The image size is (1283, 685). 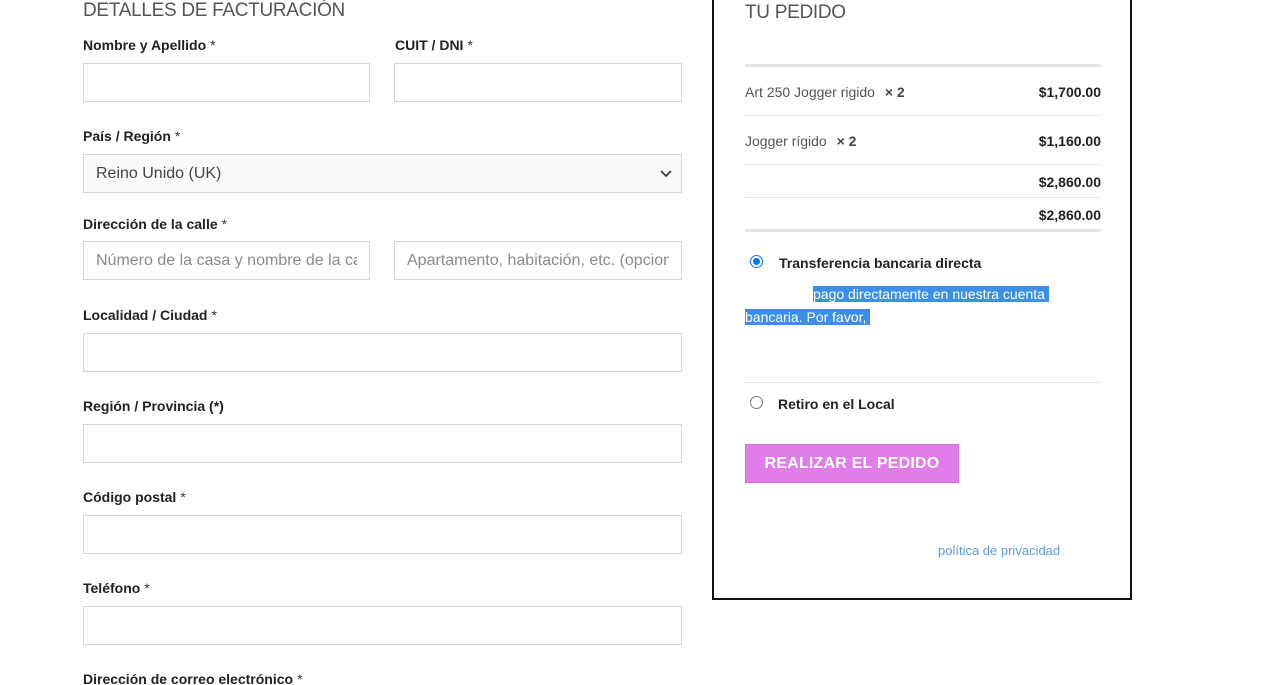 What do you see at coordinates (382, 352) in the screenshot?
I see `city-input` at bounding box center [382, 352].